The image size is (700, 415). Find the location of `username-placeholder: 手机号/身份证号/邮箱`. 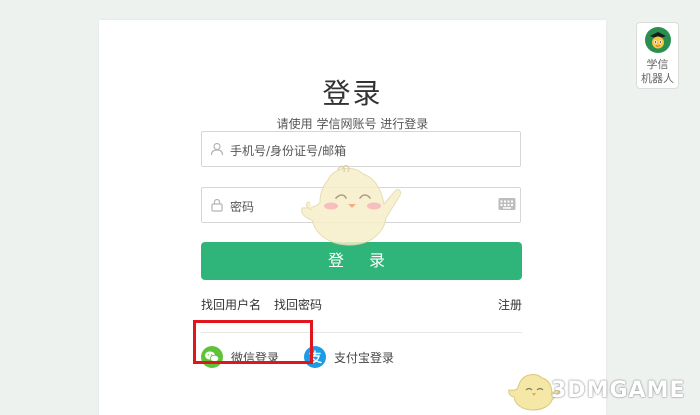

username-placeholder: 手机号/身份证号/邮箱 is located at coordinates (288, 151).